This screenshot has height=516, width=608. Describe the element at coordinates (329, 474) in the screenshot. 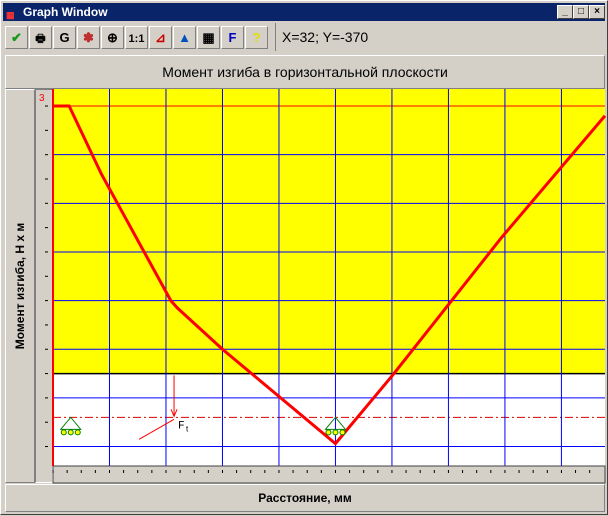

I see `x-axis-ruler` at that location.